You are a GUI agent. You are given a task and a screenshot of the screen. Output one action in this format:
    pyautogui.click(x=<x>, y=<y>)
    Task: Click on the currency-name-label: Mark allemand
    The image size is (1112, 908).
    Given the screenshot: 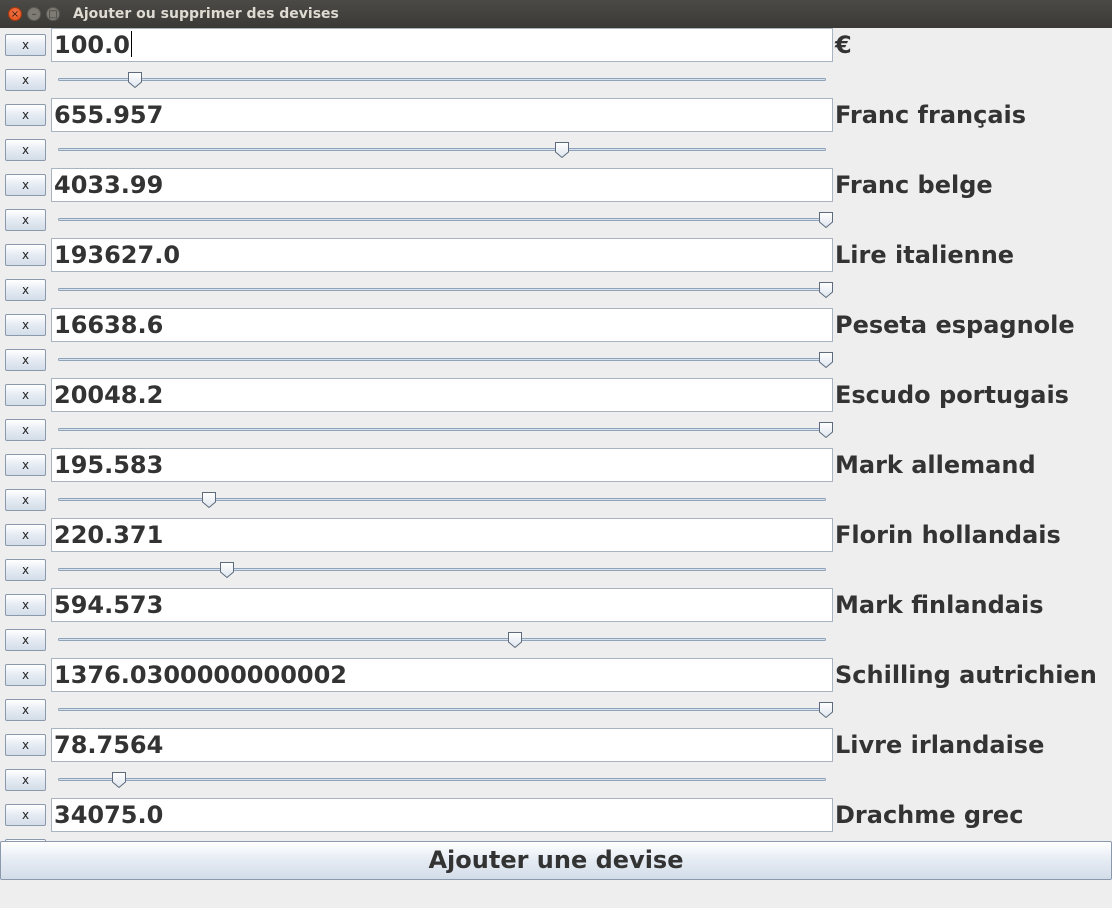 What is the action you would take?
    pyautogui.click(x=935, y=465)
    